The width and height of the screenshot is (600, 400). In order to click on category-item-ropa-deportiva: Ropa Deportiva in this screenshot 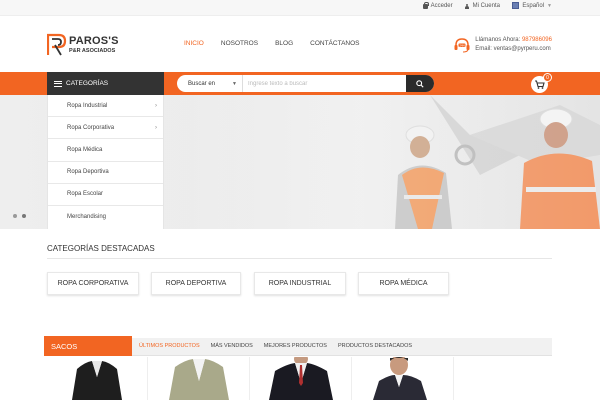, I will do `click(105, 173)`.